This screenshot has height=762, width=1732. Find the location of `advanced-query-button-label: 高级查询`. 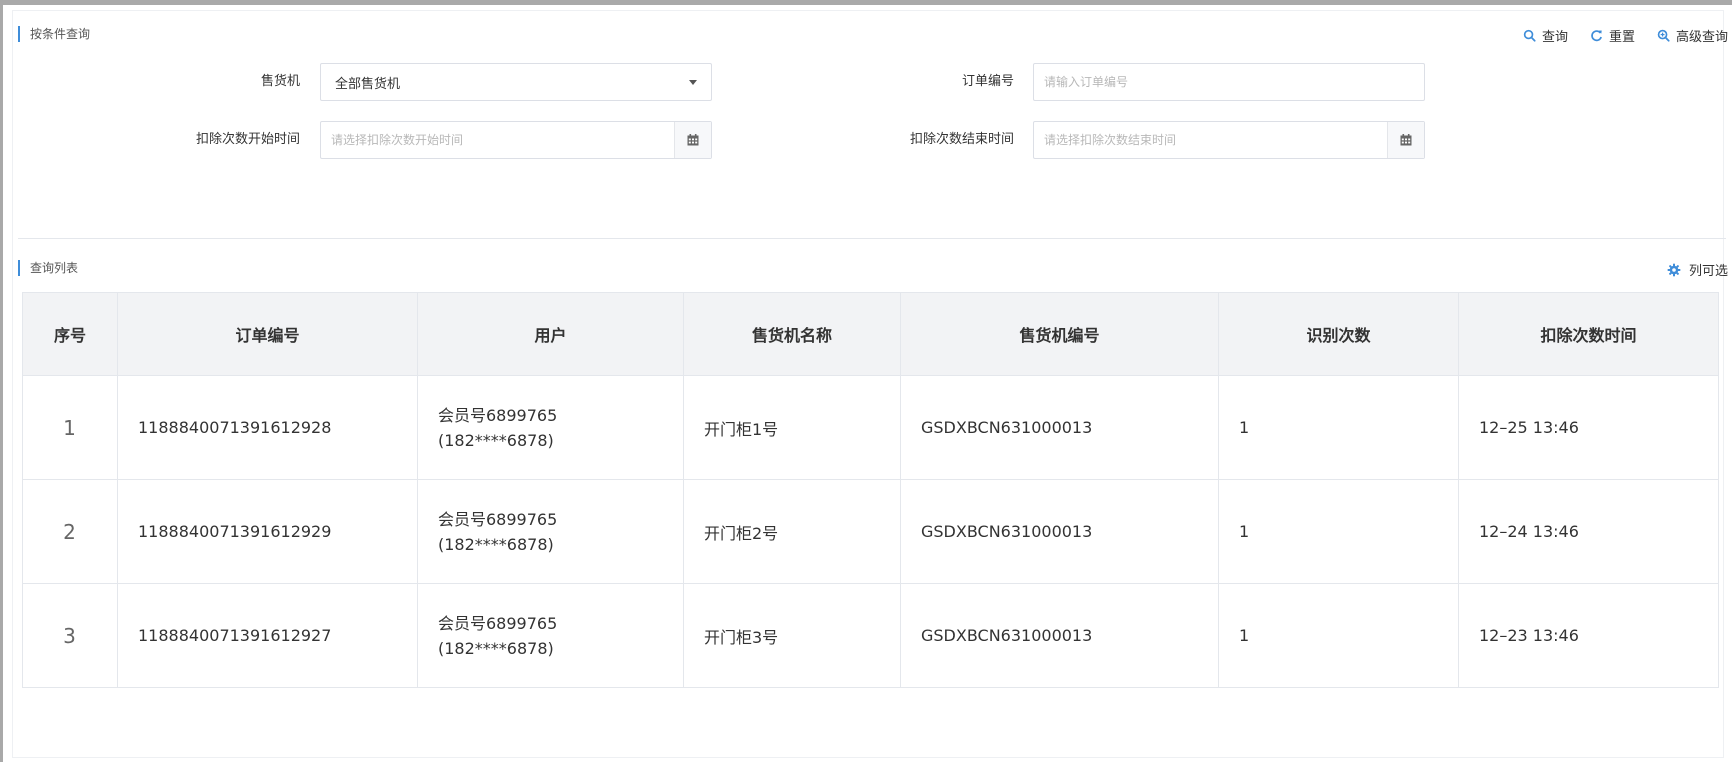

advanced-query-button-label: 高级查询 is located at coordinates (1701, 37).